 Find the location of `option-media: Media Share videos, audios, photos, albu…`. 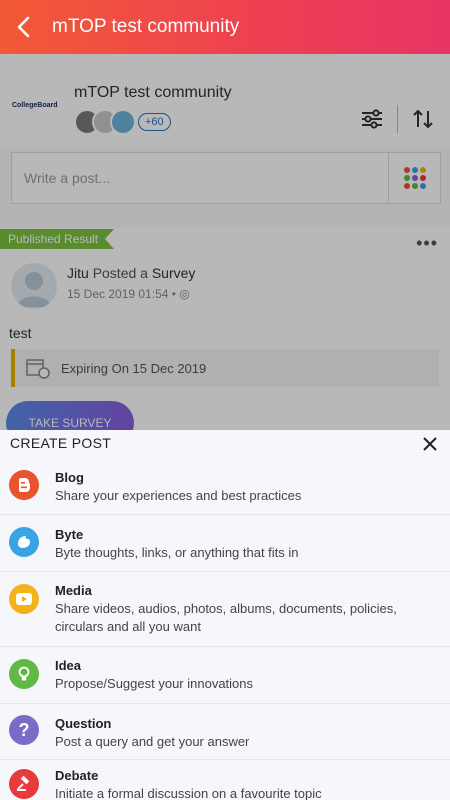

option-media: Media Share videos, audios, photos, albu… is located at coordinates (225, 609).